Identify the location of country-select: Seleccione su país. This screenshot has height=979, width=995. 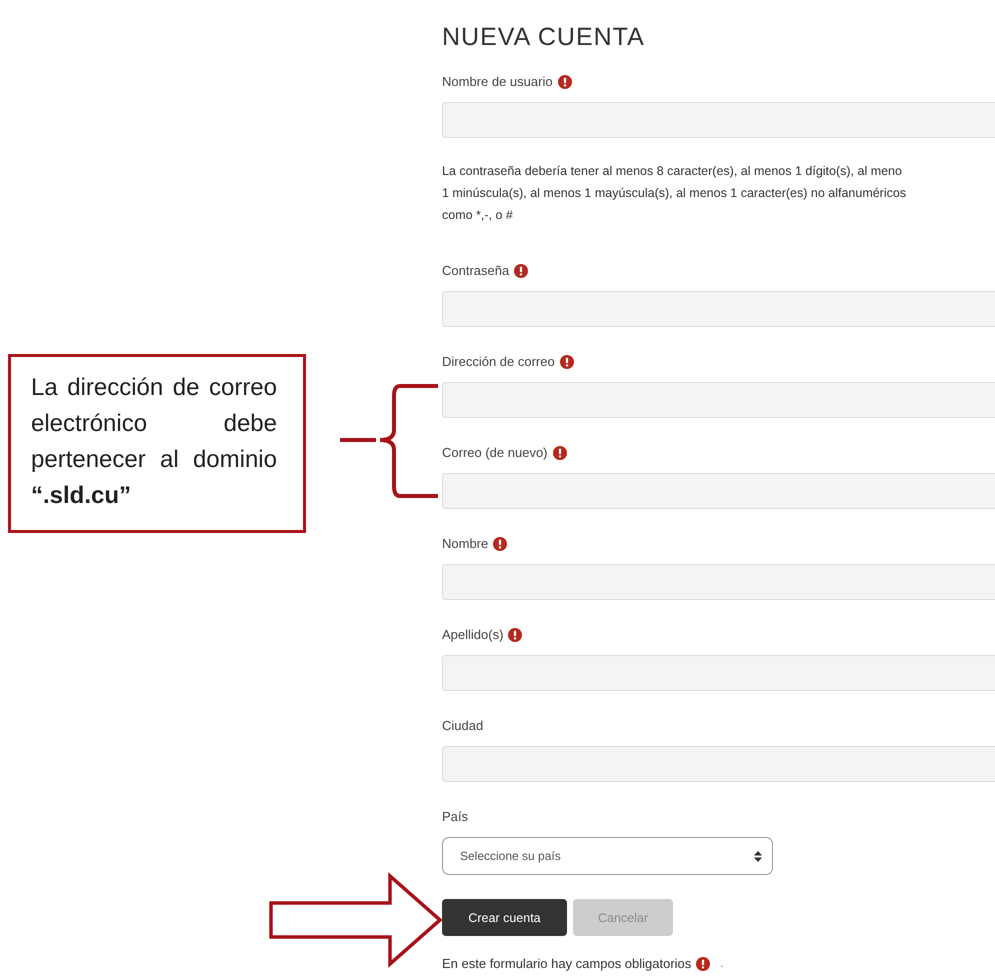
(607, 856).